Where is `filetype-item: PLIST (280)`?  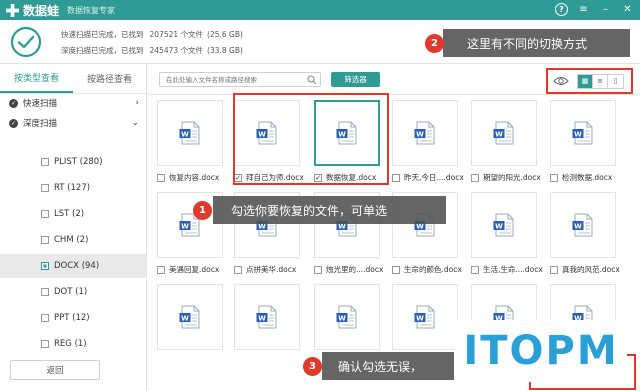 filetype-item: PLIST (280) is located at coordinates (73, 162).